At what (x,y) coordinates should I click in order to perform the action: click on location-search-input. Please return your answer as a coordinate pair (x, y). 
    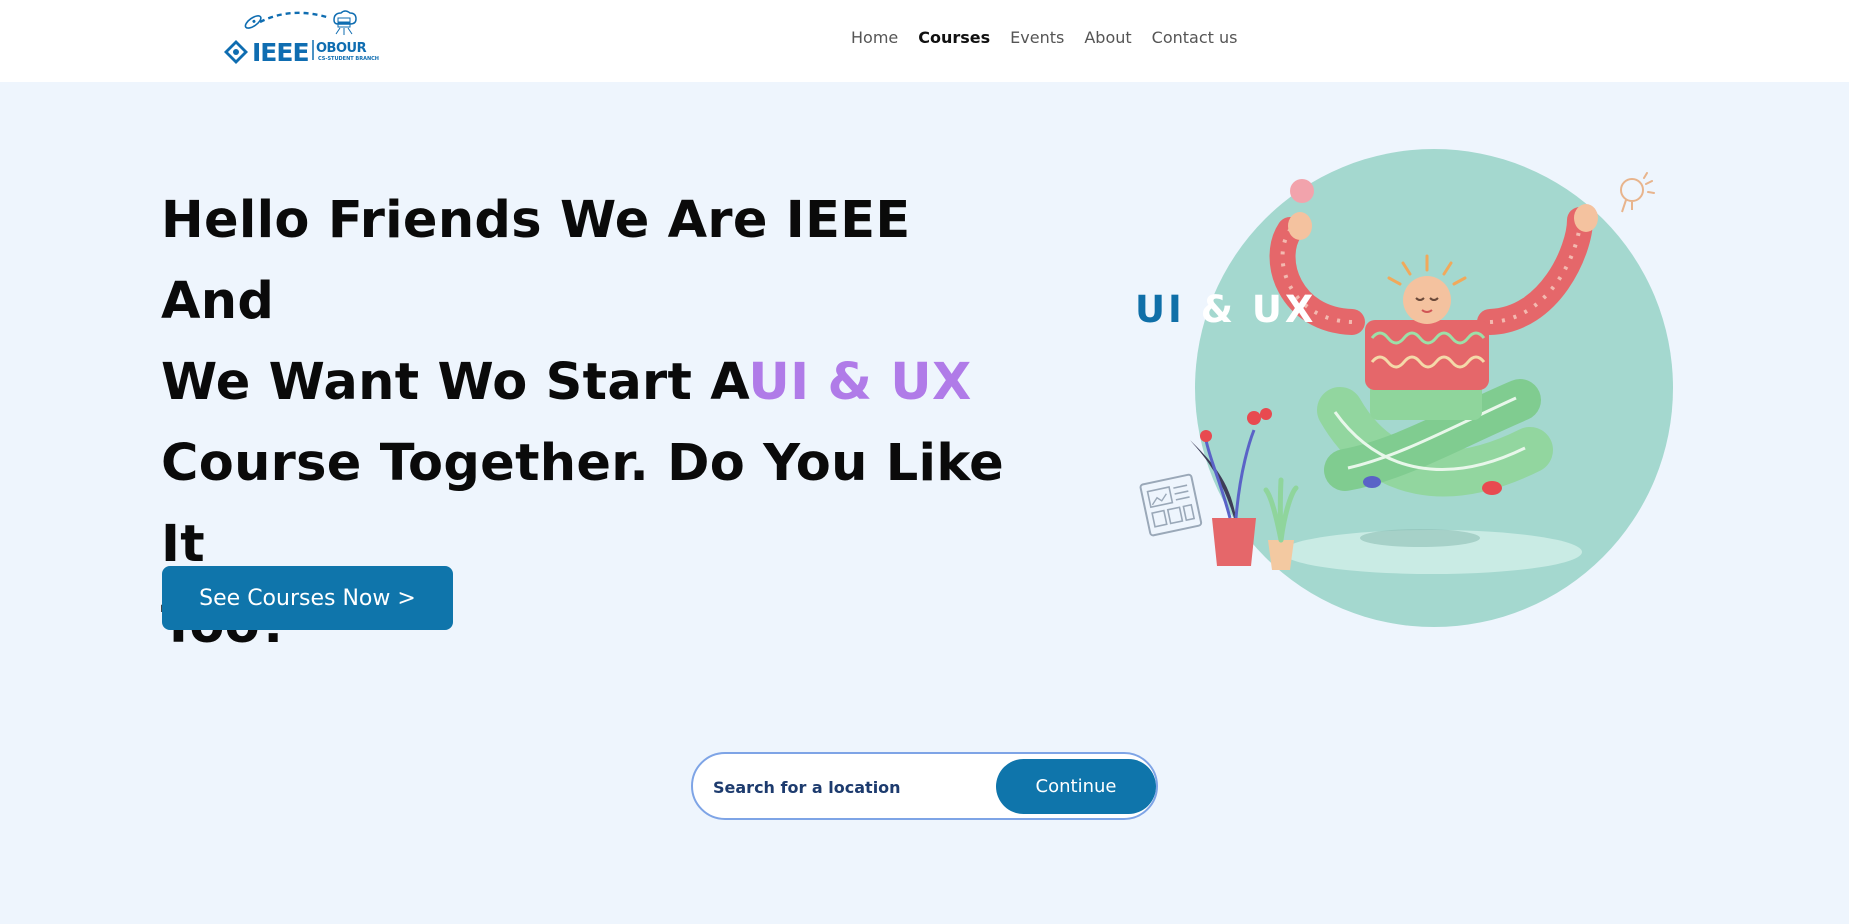
    Looking at the image, I should click on (848, 787).